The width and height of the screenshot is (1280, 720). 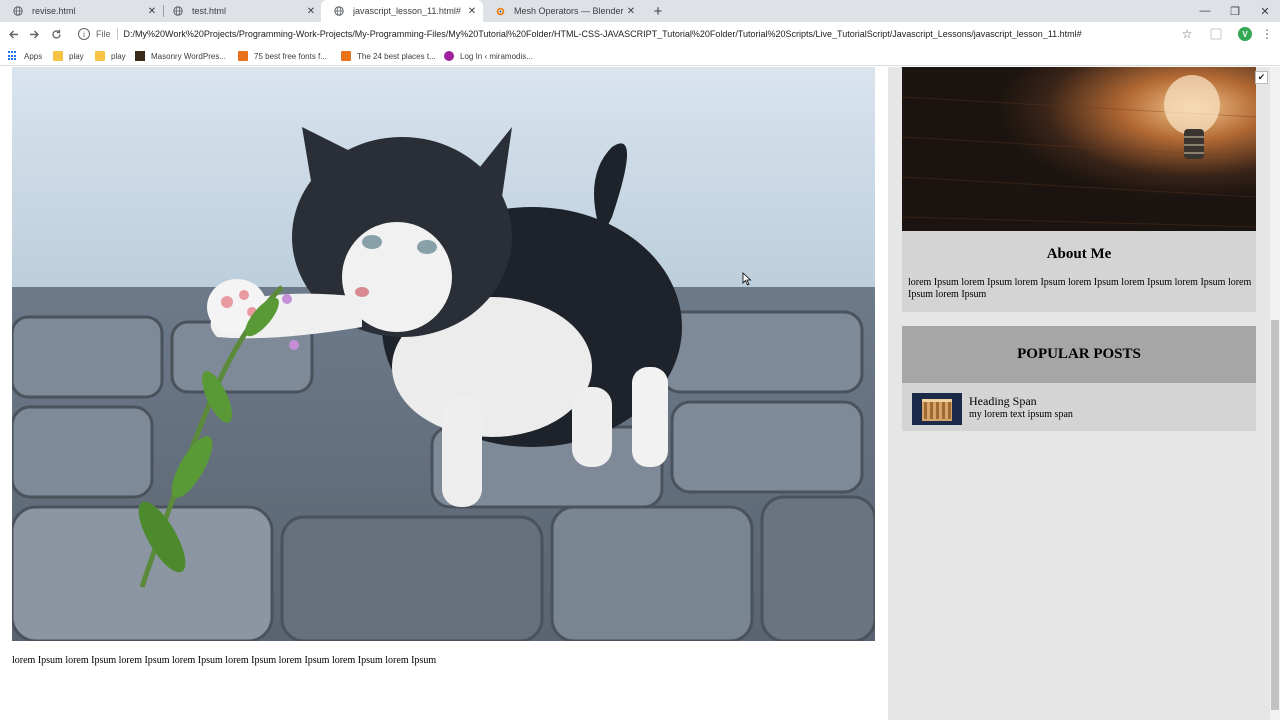 What do you see at coordinates (1265, 11) in the screenshot?
I see `close-window-button: ✕` at bounding box center [1265, 11].